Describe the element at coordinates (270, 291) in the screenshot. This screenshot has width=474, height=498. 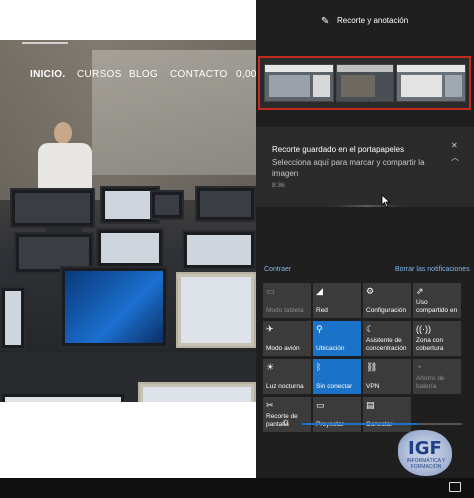
I see `tablet-mode-icon: ▭` at that location.